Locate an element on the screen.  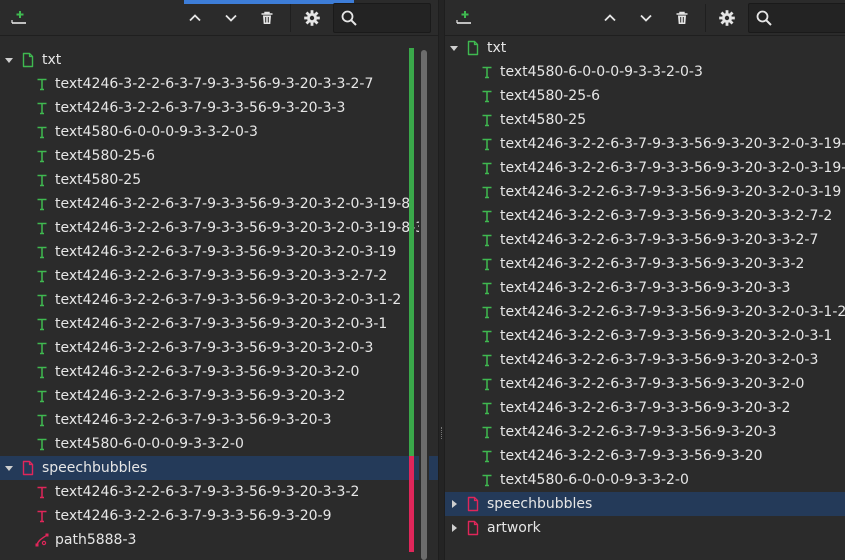
scrollbar-thumb is located at coordinates (424, 305).